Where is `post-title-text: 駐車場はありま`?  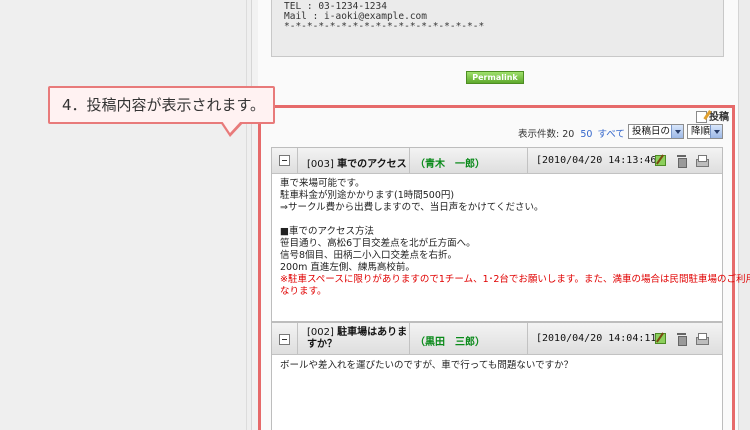 post-title-text: 駐車場はありま is located at coordinates (372, 332).